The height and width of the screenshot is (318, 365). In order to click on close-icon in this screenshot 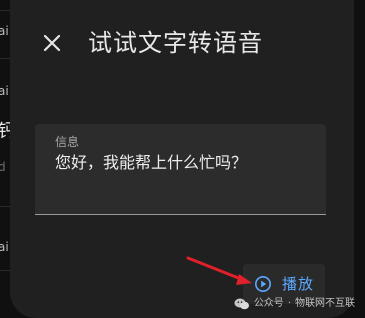, I will do `click(52, 43)`.